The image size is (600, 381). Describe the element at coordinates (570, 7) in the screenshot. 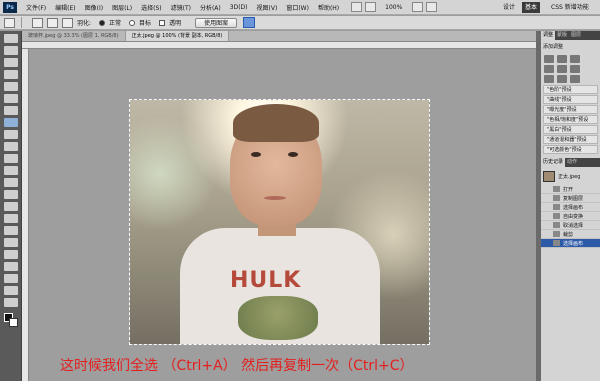

I see `workspace-css: CSS 新增功能` at that location.